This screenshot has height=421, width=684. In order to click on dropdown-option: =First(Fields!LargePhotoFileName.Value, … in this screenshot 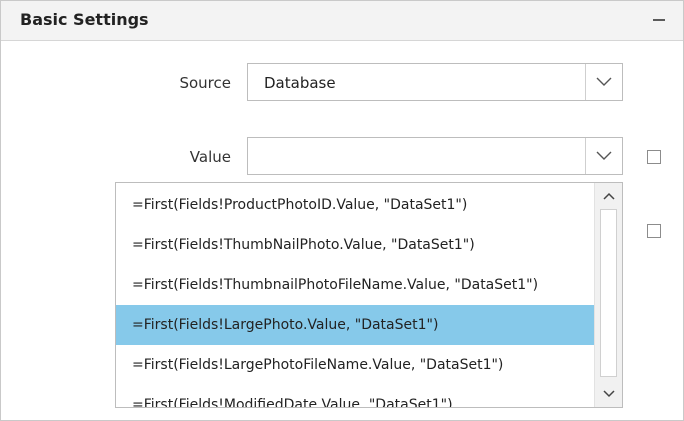, I will do `click(355, 365)`.